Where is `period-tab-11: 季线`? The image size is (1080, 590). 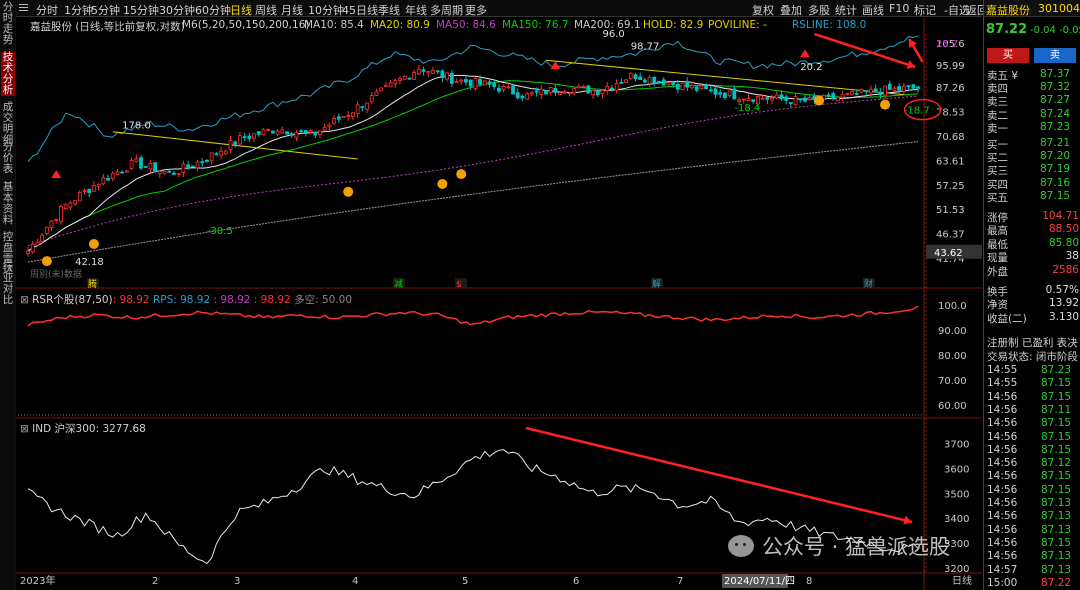
period-tab-11: 季线 is located at coordinates (389, 10).